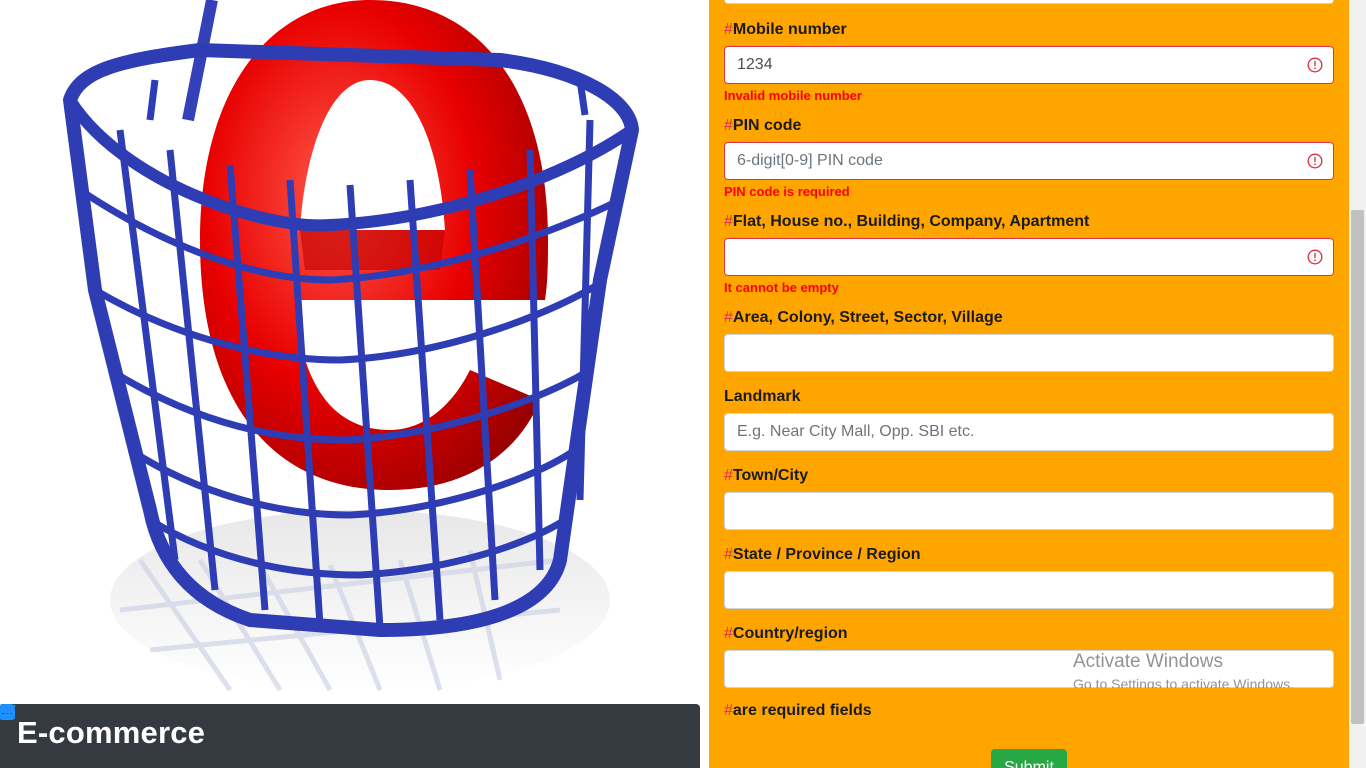 The image size is (1366, 768). Describe the element at coordinates (856, 431) in the screenshot. I see `landmark-placeholder: E.g. Near City Mall, Opp. SBI etc.` at that location.